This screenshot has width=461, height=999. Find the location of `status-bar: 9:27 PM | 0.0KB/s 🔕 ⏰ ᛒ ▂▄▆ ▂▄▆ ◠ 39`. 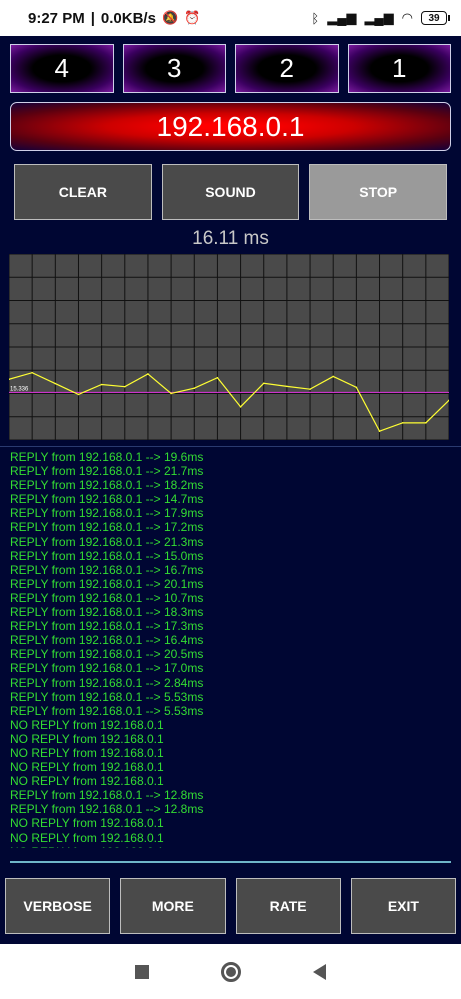

status-bar: 9:27 PM | 0.0KB/s 🔕 ⏰ ᛒ ▂▄▆ ▂▄▆ ◠ 39 is located at coordinates (230, 18).